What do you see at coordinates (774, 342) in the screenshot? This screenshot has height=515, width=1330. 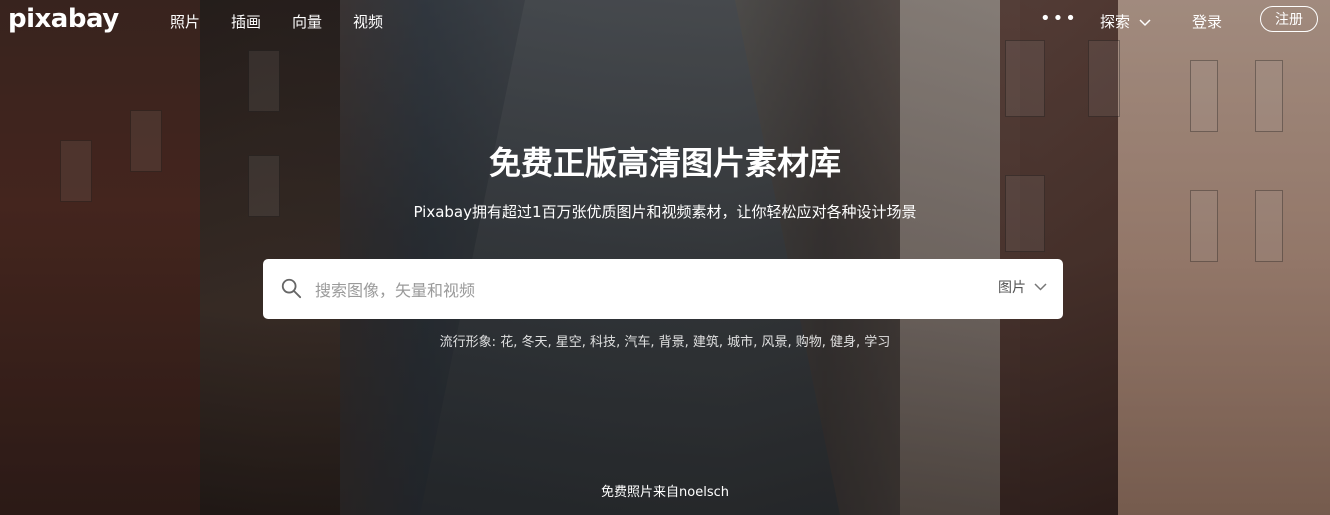 I see `trending-item: 风景` at bounding box center [774, 342].